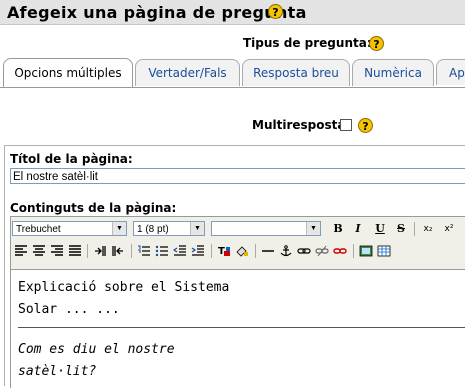  Describe the element at coordinates (69, 228) in the screenshot. I see `font-family-select: Trebuchet ▼` at that location.